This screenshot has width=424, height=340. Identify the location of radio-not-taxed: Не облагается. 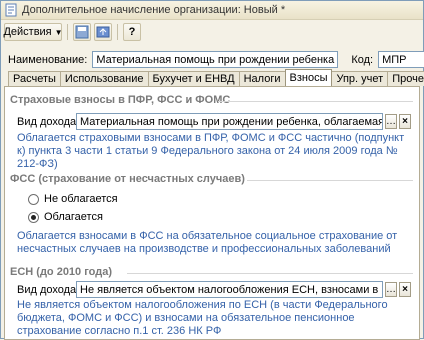
(73, 199).